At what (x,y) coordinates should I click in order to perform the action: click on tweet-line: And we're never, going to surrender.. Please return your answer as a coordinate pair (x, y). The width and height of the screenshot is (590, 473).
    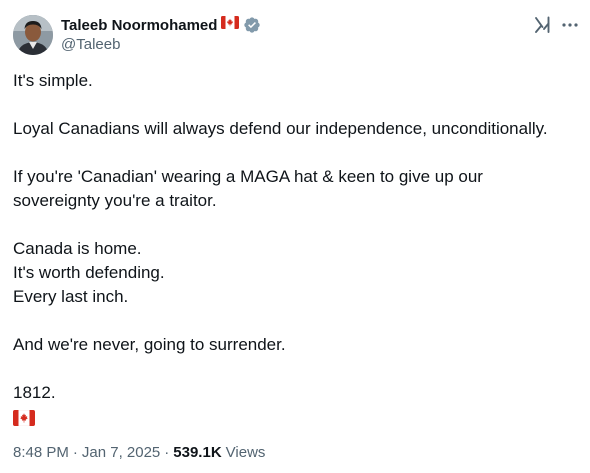
    Looking at the image, I should click on (149, 344).